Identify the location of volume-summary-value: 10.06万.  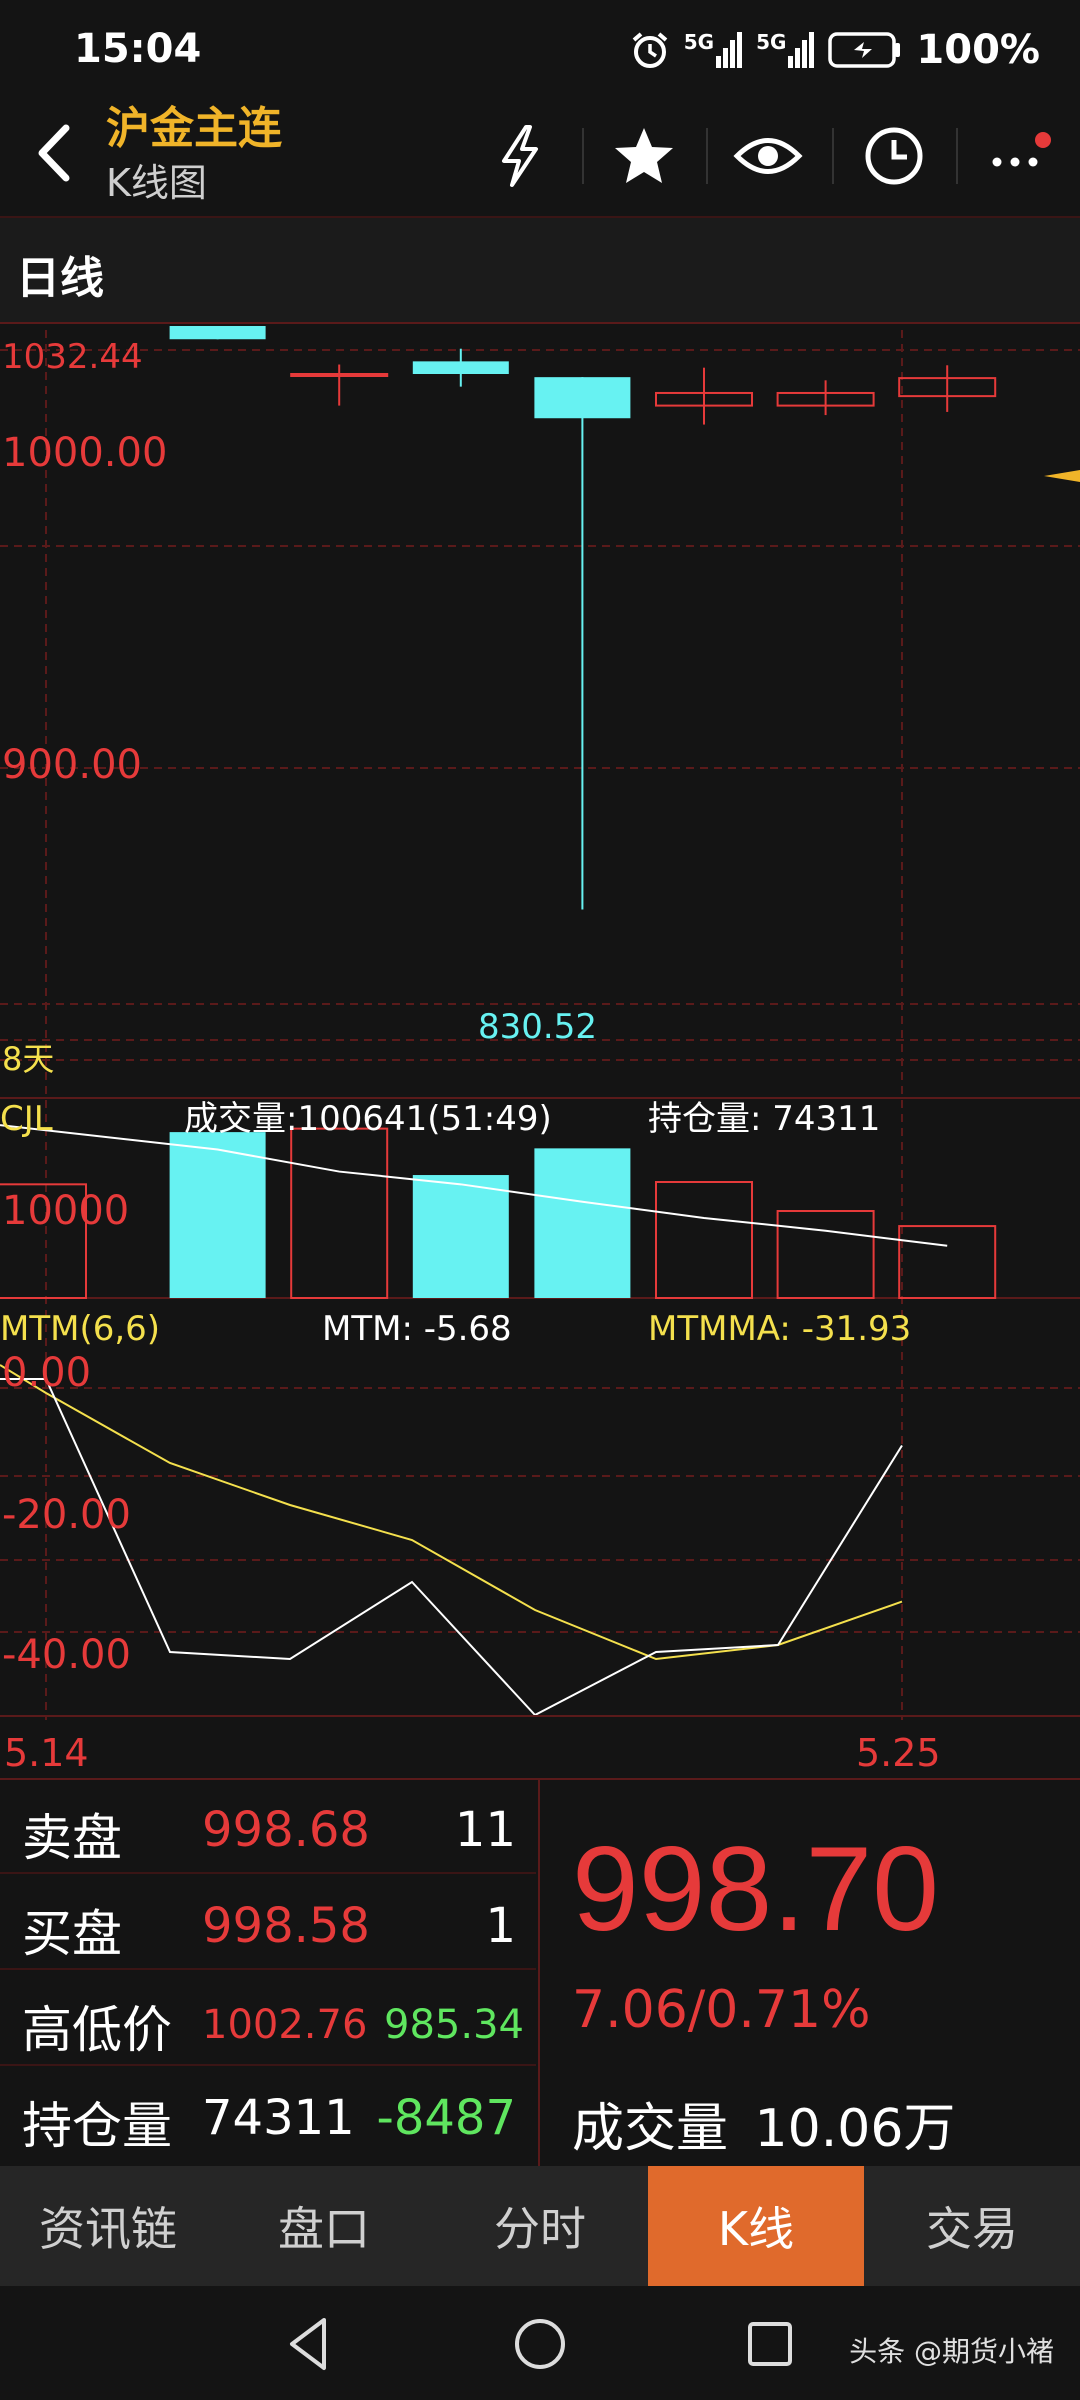
(855, 2129).